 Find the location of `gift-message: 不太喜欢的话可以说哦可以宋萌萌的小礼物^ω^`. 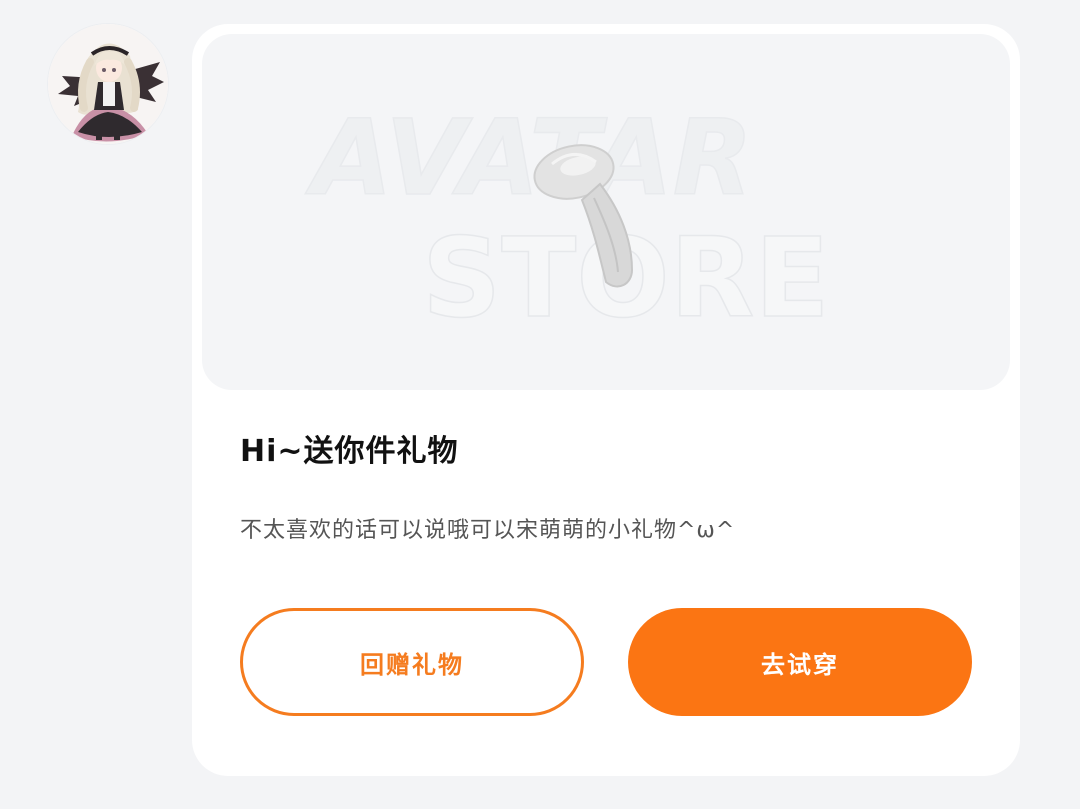

gift-message: 不太喜欢的话可以说哦可以宋萌萌的小礼物^ω^ is located at coordinates (488, 530).